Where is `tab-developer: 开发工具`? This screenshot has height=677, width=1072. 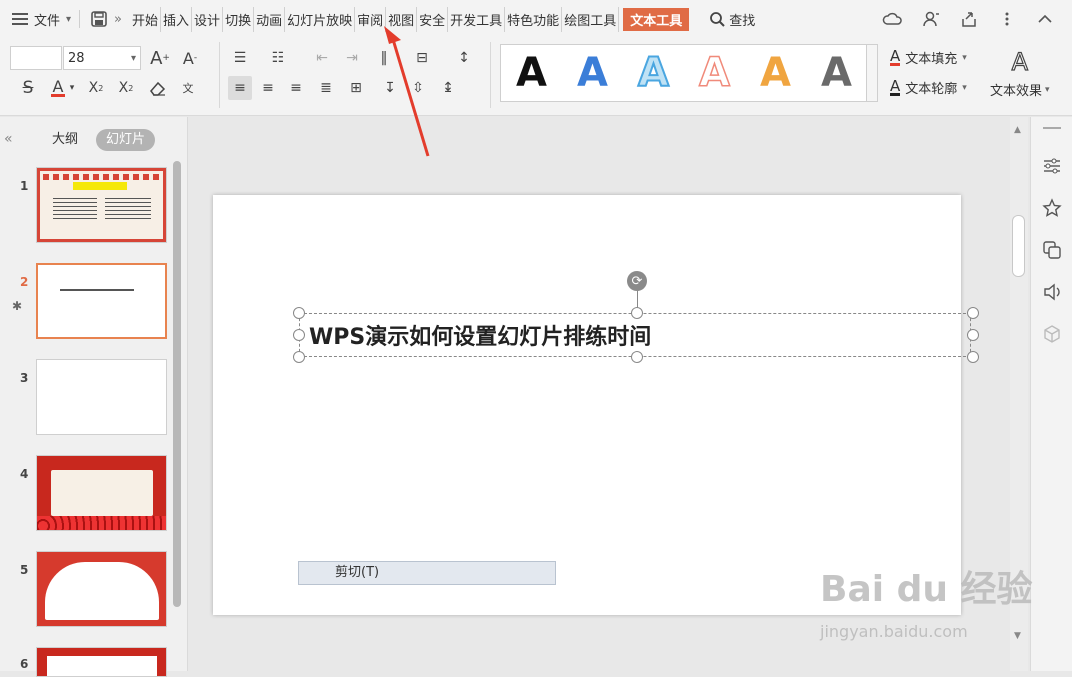
tab-developer: 开发工具 is located at coordinates (477, 19).